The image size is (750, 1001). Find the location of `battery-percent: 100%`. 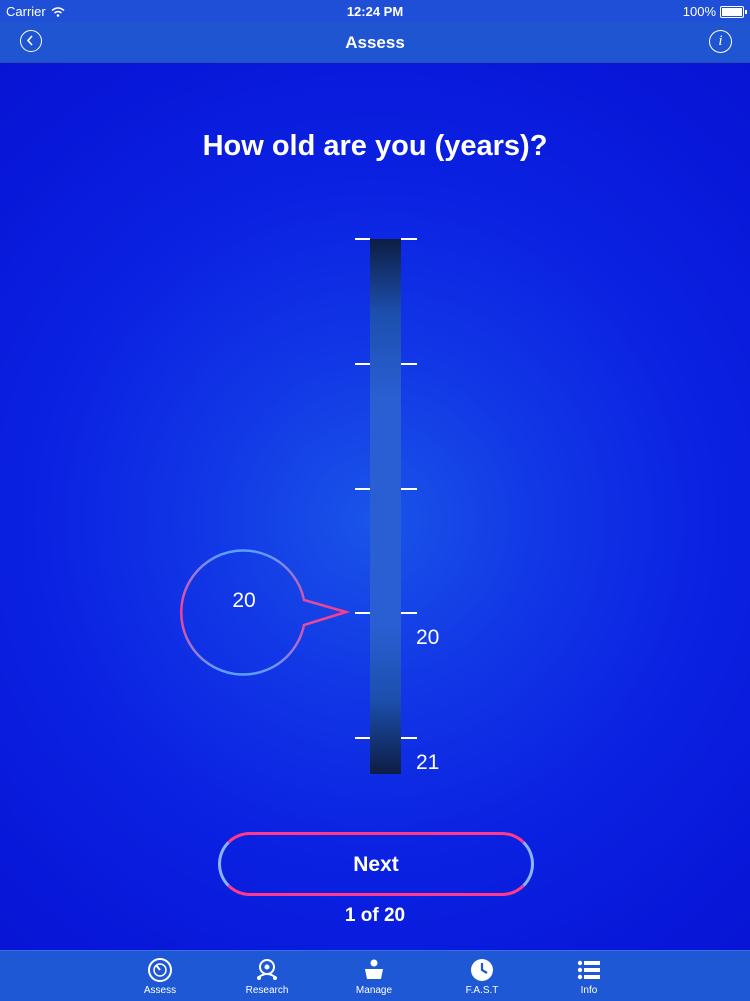

battery-percent: 100% is located at coordinates (699, 11).